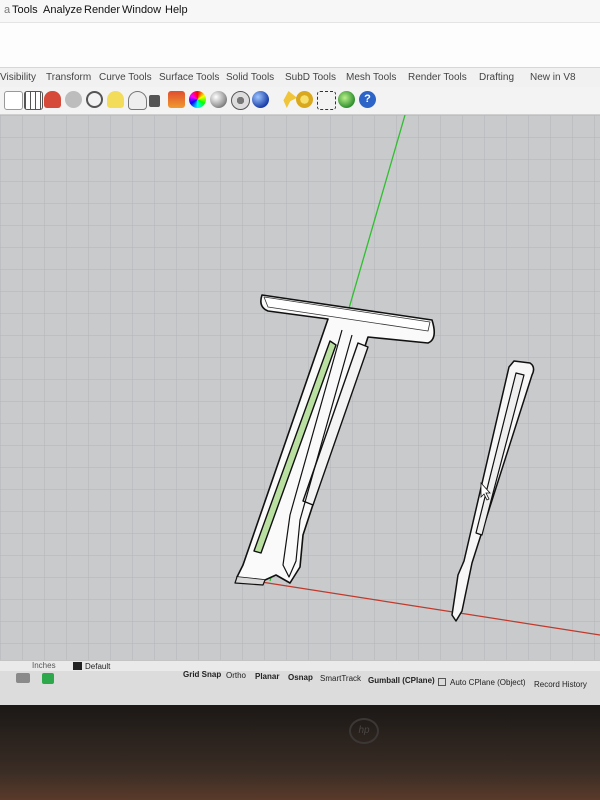 Image resolution: width=600 pixels, height=800 pixels. Describe the element at coordinates (437, 77) in the screenshot. I see `tab-render-tools: Render Tools` at that location.